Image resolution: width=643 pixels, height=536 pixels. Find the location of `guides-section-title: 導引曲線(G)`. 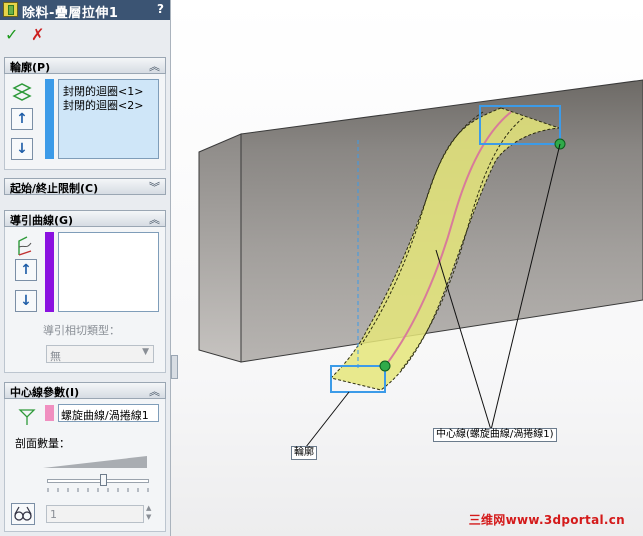

guides-section-title: 導引曲線(G) is located at coordinates (42, 220).